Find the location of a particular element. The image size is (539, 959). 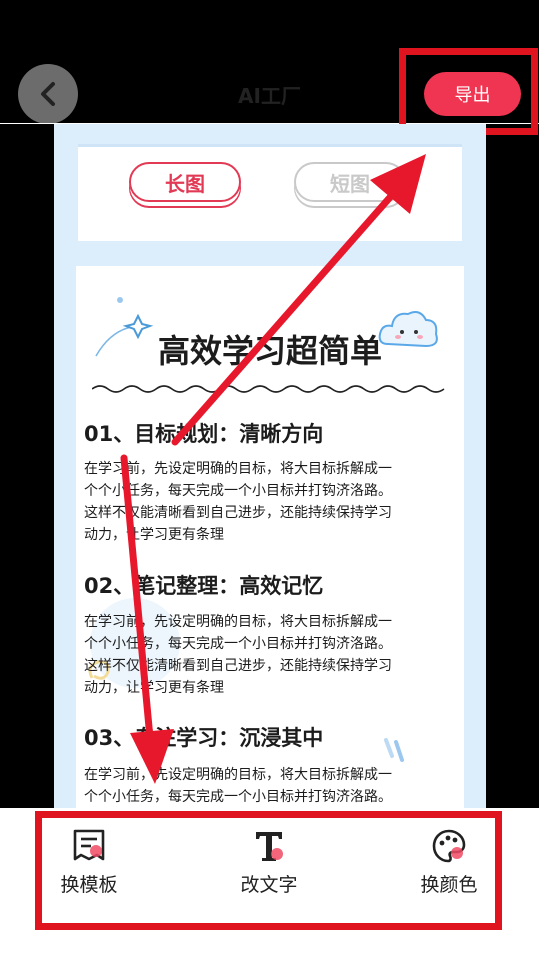

arrow-to-toolbar-line is located at coordinates (137, 598).